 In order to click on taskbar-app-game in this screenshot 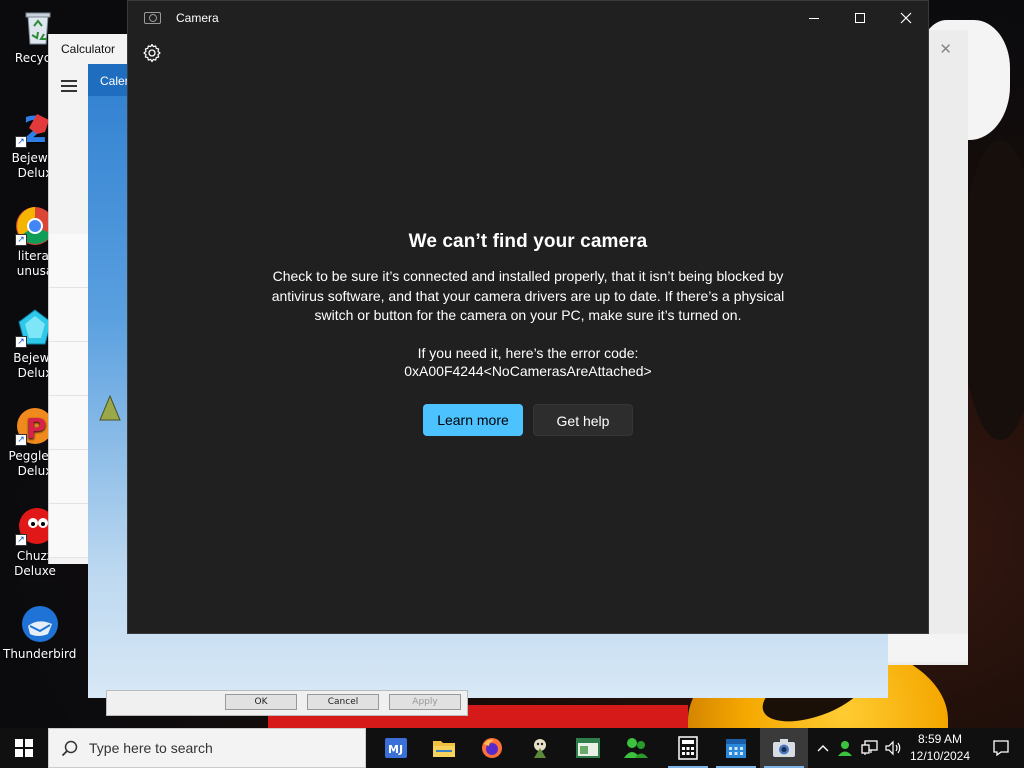, I will do `click(540, 748)`.